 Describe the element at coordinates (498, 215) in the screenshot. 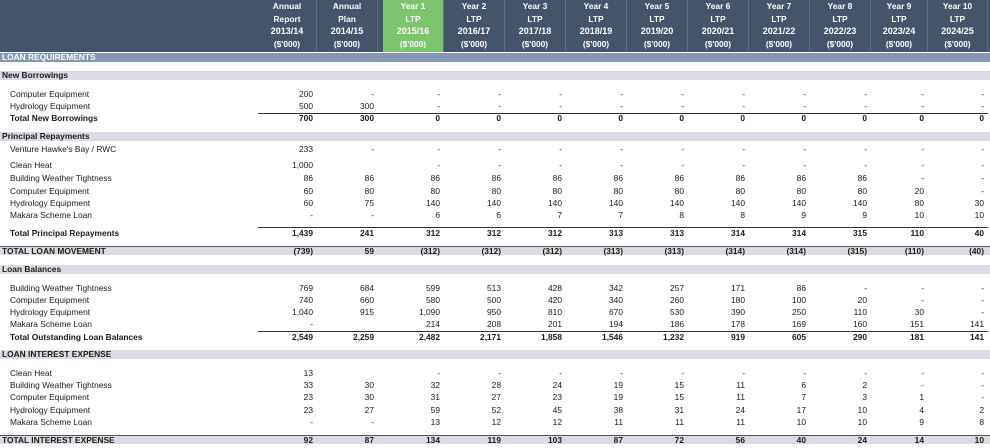

I see `value-cell: 6` at that location.